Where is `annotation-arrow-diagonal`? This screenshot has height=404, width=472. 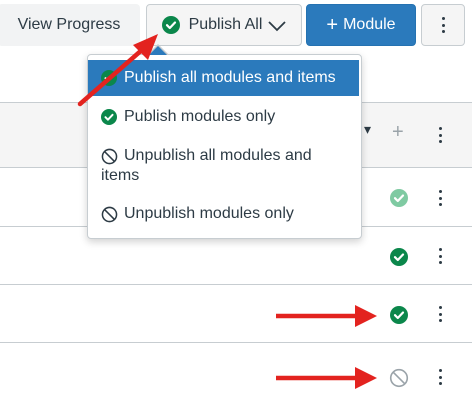 annotation-arrow-diagonal is located at coordinates (117, 70).